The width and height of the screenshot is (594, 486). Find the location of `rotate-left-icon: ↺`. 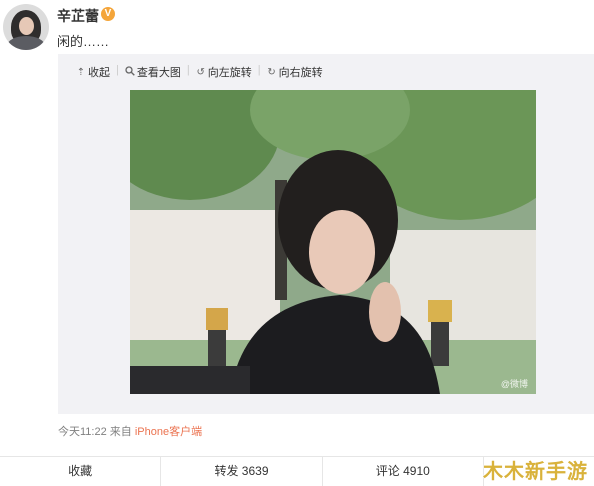

rotate-left-icon: ↺ is located at coordinates (200, 72).